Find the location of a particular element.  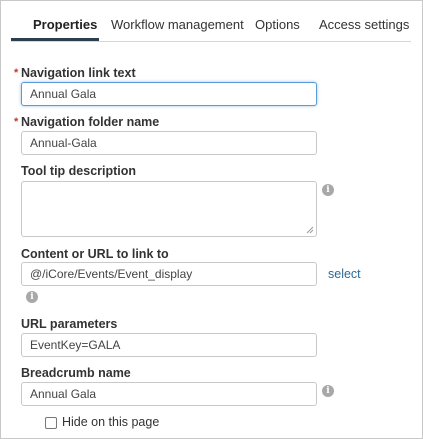

url-parameters-input is located at coordinates (169, 345).